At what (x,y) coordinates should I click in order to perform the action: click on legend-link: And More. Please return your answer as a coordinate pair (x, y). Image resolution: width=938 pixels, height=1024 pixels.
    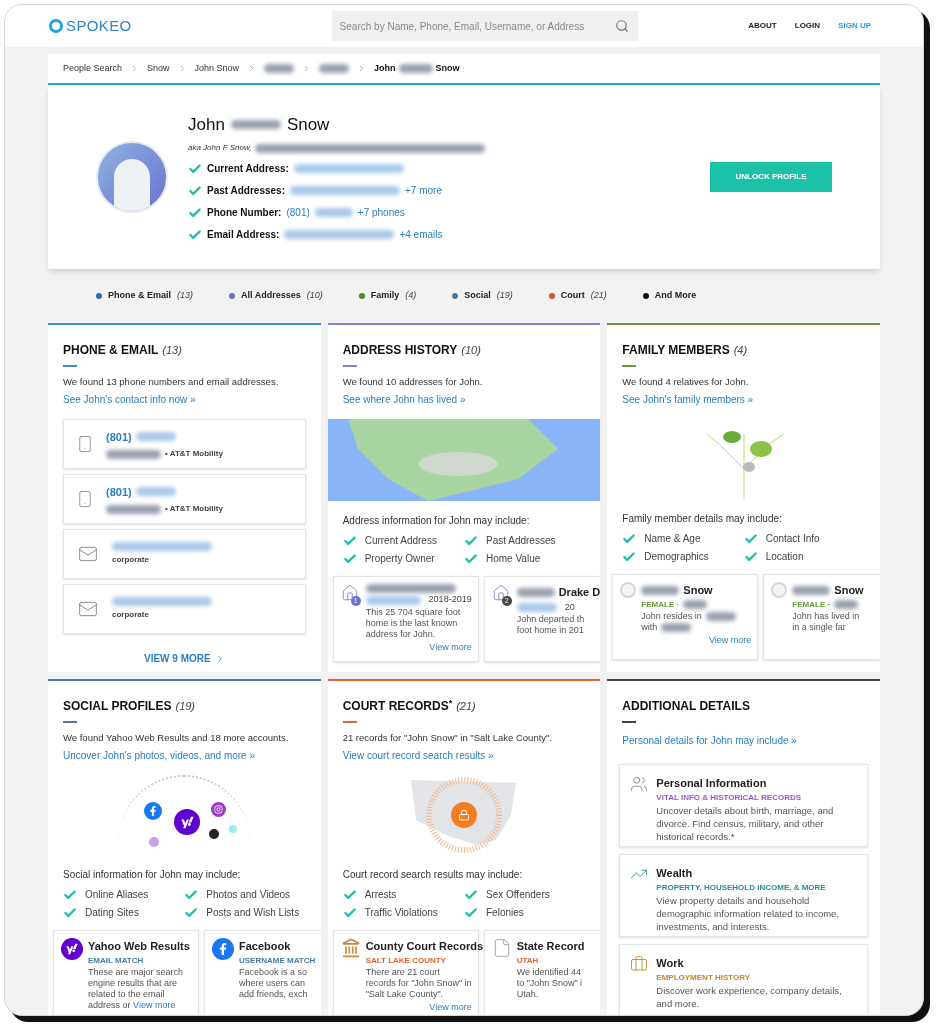
    Looking at the image, I should click on (675, 296).